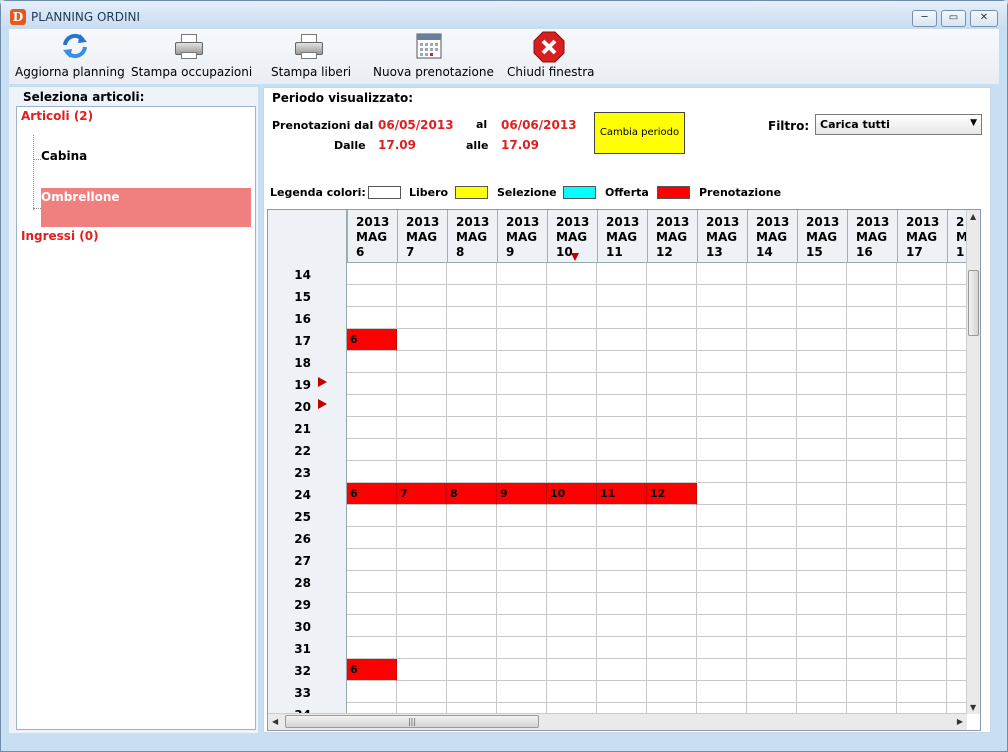 This screenshot has width=1008, height=752. Describe the element at coordinates (617, 721) in the screenshot. I see `horizontal-scrollbar: ◀ ||| ▶` at that location.